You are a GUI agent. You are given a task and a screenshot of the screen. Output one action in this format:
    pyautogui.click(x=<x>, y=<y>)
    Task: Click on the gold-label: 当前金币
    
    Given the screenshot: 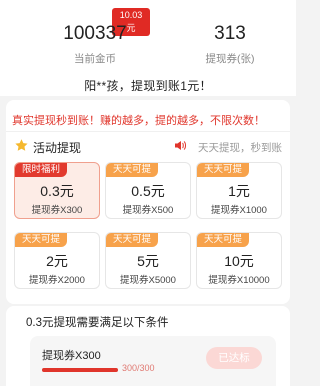 What is the action you would take?
    pyautogui.click(x=95, y=59)
    